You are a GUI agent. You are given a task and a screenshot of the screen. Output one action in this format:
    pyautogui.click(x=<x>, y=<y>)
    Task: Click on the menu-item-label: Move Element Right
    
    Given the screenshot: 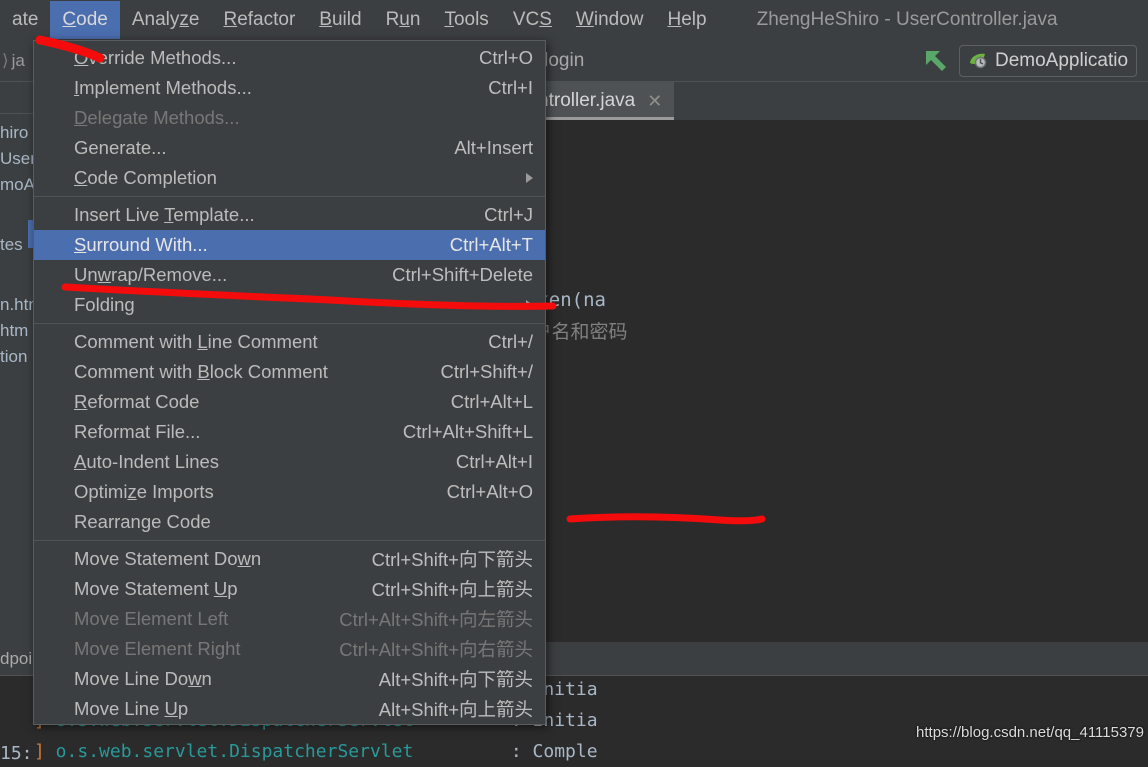 What is the action you would take?
    pyautogui.click(x=157, y=648)
    